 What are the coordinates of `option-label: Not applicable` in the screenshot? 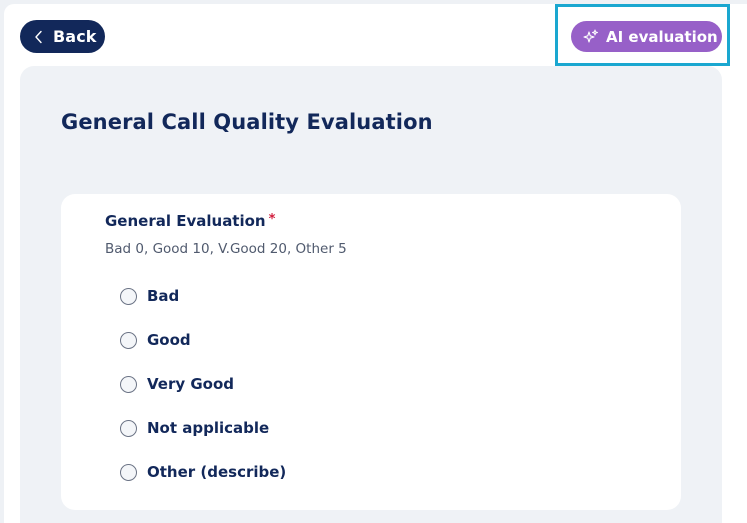 It's located at (208, 428).